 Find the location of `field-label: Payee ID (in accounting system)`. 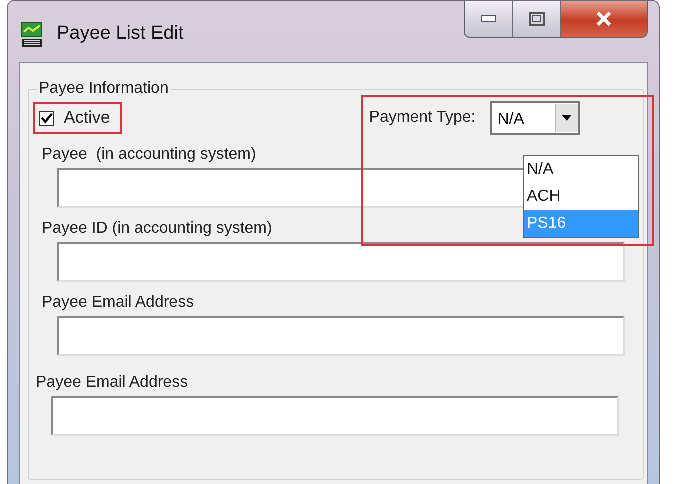

field-label: Payee ID (in accounting system) is located at coordinates (157, 229).